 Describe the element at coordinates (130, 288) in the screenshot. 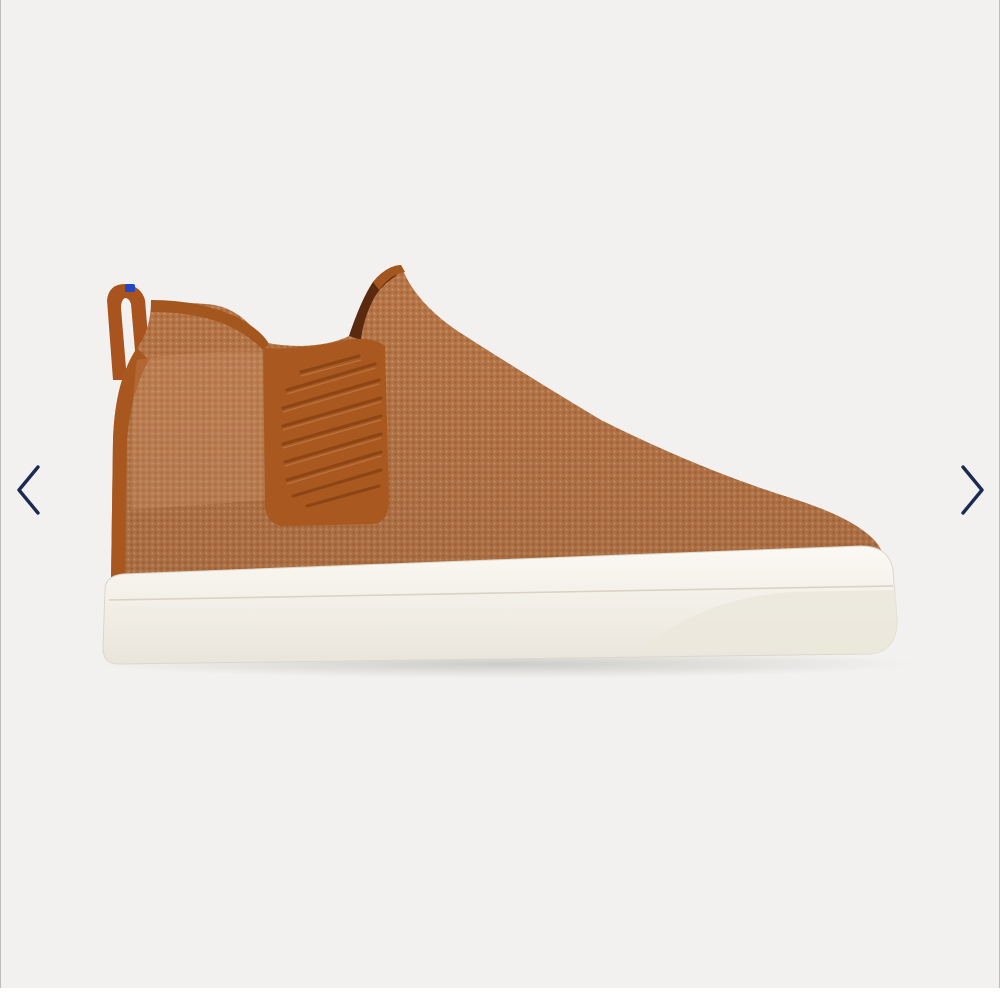

I see `heel-tab-blue-stripe` at that location.